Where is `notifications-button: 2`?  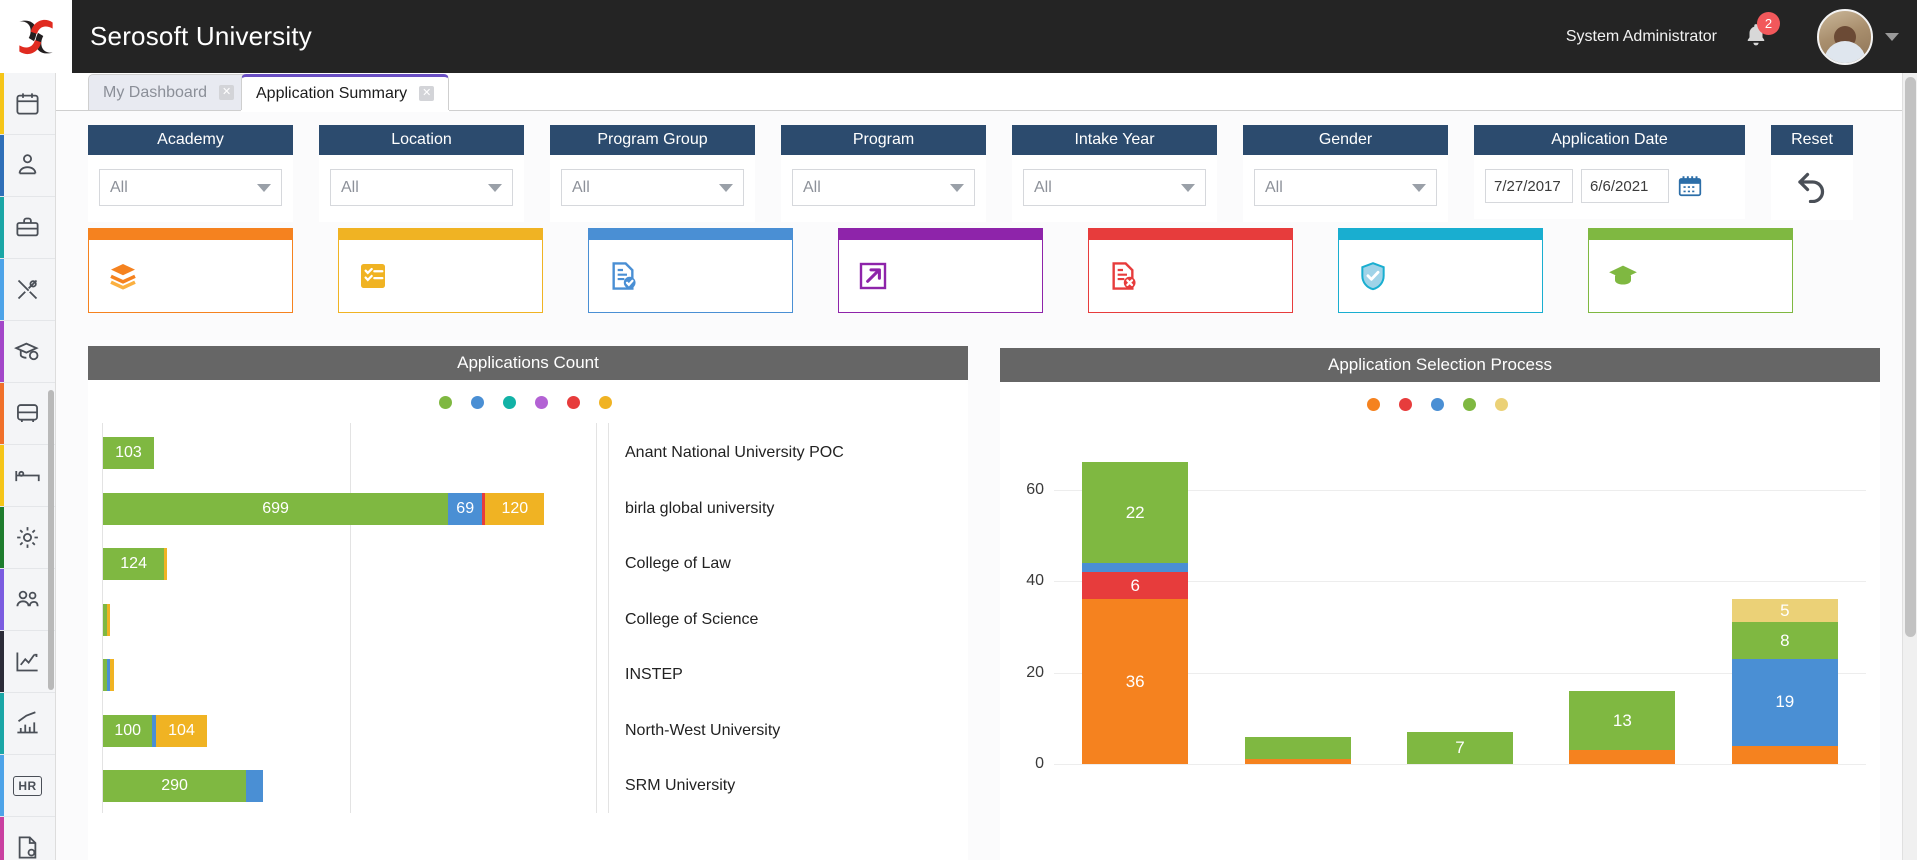
notifications-button: 2 is located at coordinates (1761, 32).